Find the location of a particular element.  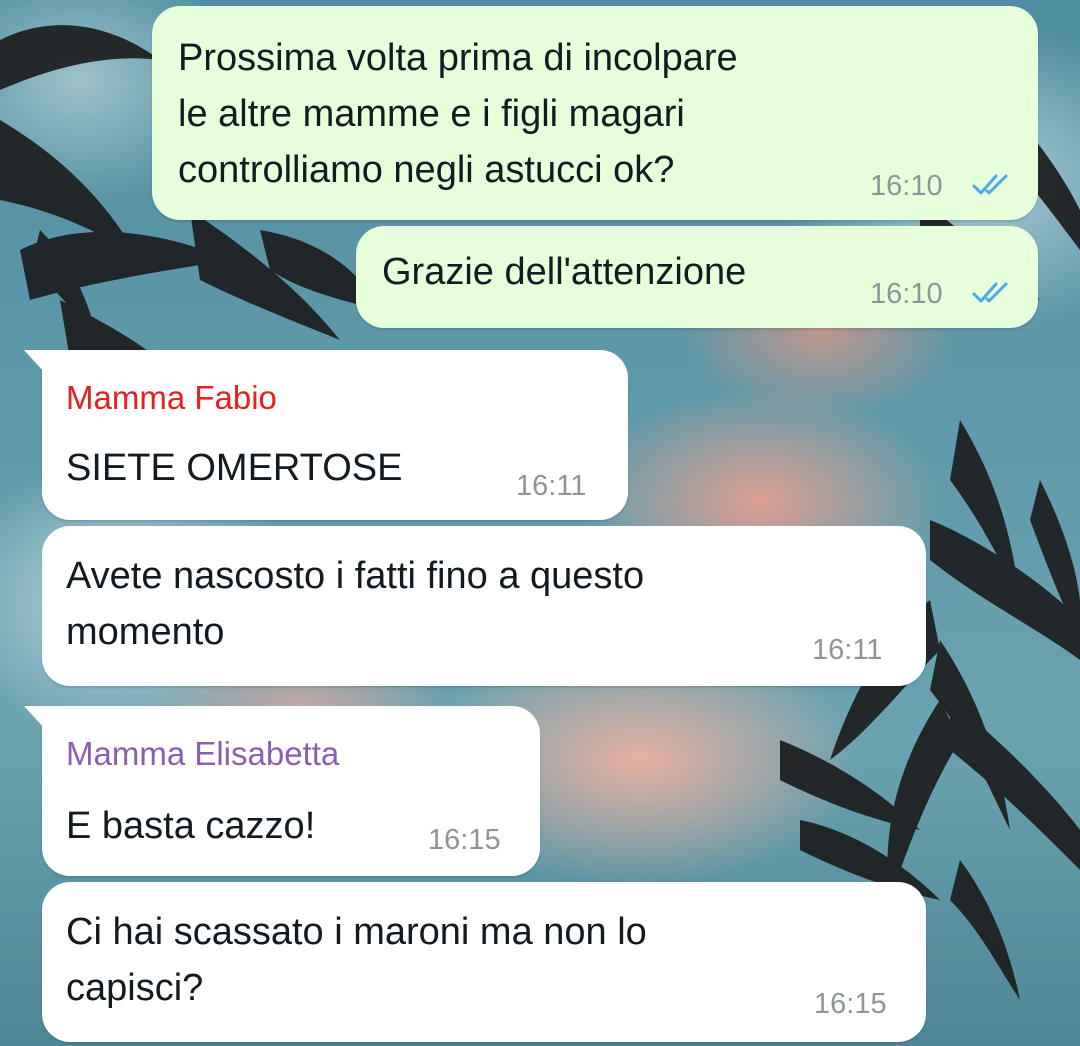

sender-name: Mamma Fabio is located at coordinates (171, 398).